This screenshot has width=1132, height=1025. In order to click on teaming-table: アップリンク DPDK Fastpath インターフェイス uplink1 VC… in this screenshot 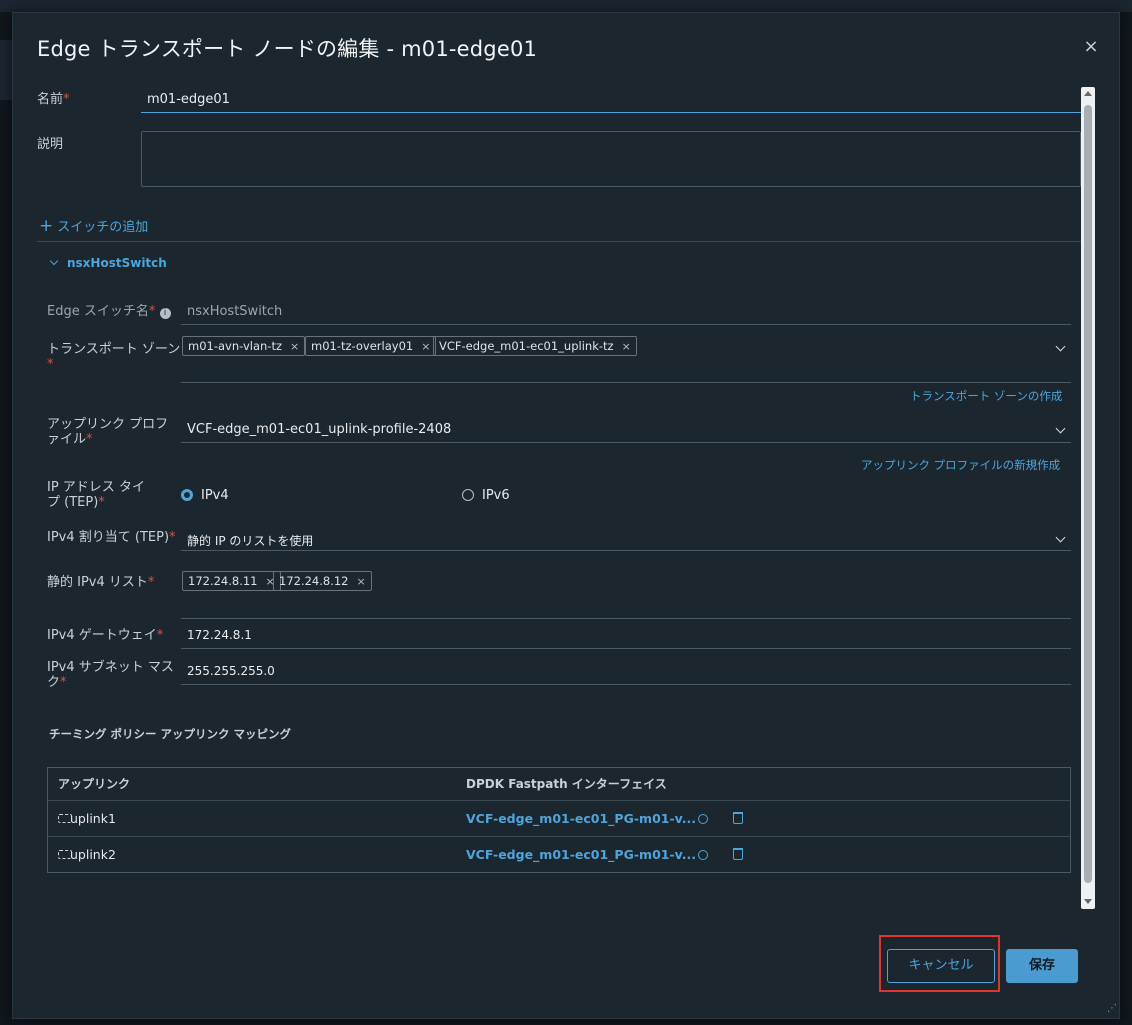, I will do `click(559, 820)`.